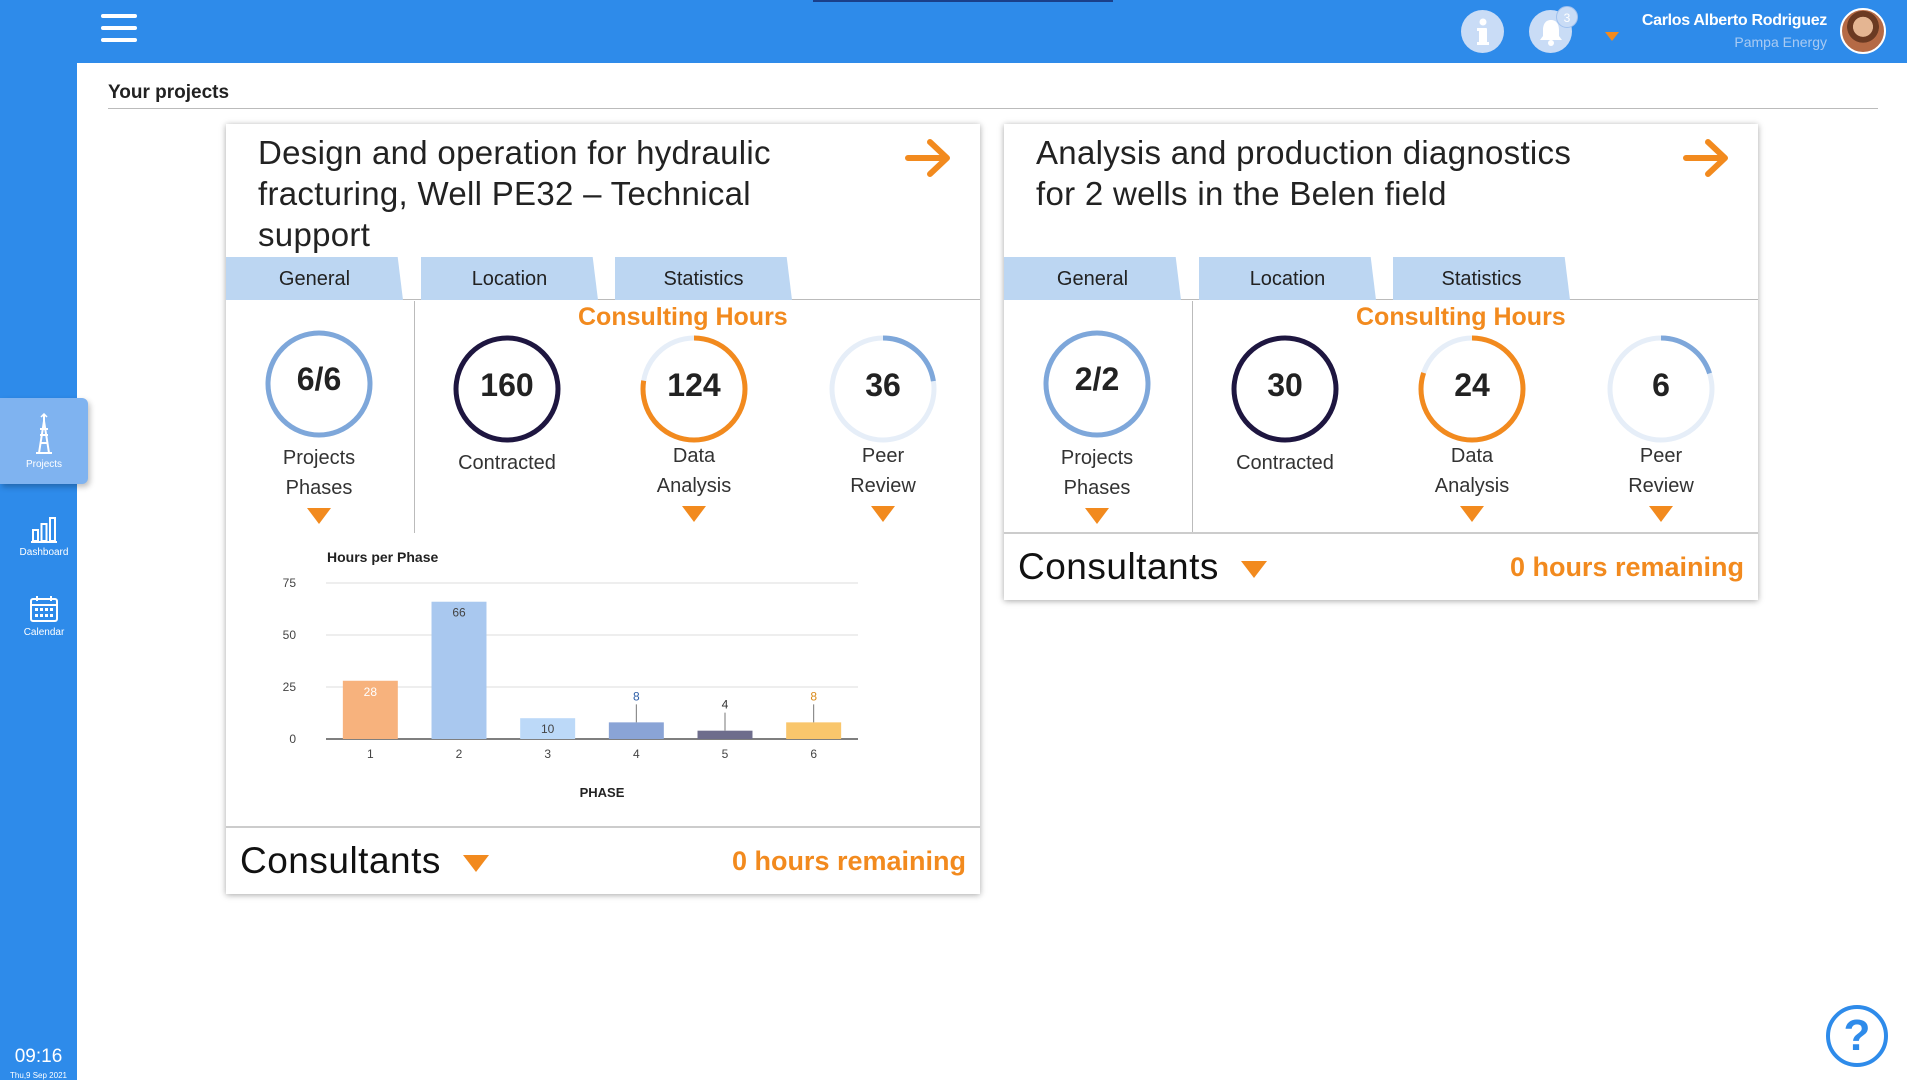 Image resolution: width=1907 pixels, height=1080 pixels. What do you see at coordinates (371, 692) in the screenshot?
I see `data-label: 28` at bounding box center [371, 692].